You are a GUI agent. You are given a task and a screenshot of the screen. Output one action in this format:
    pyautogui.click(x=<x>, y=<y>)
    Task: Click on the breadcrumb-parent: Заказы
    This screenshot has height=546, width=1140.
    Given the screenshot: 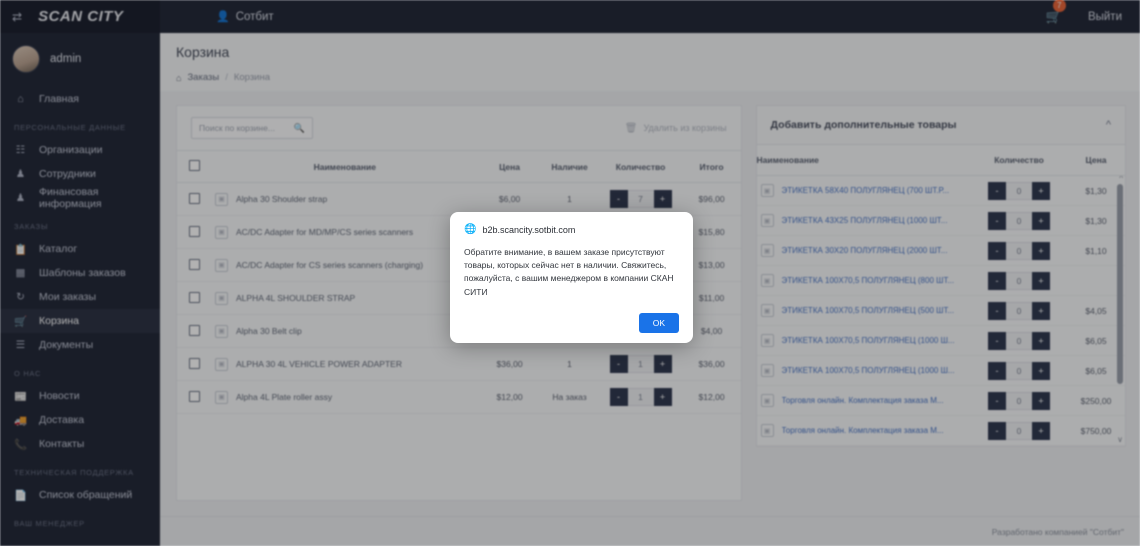 What is the action you would take?
    pyautogui.click(x=203, y=77)
    